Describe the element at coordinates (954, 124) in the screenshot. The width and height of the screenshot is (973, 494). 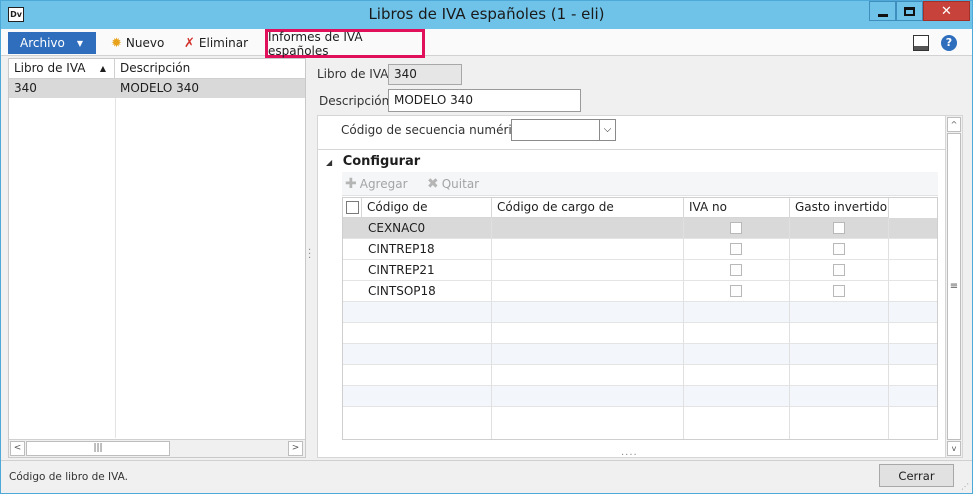
I see `scroll-up-icon: ^` at that location.